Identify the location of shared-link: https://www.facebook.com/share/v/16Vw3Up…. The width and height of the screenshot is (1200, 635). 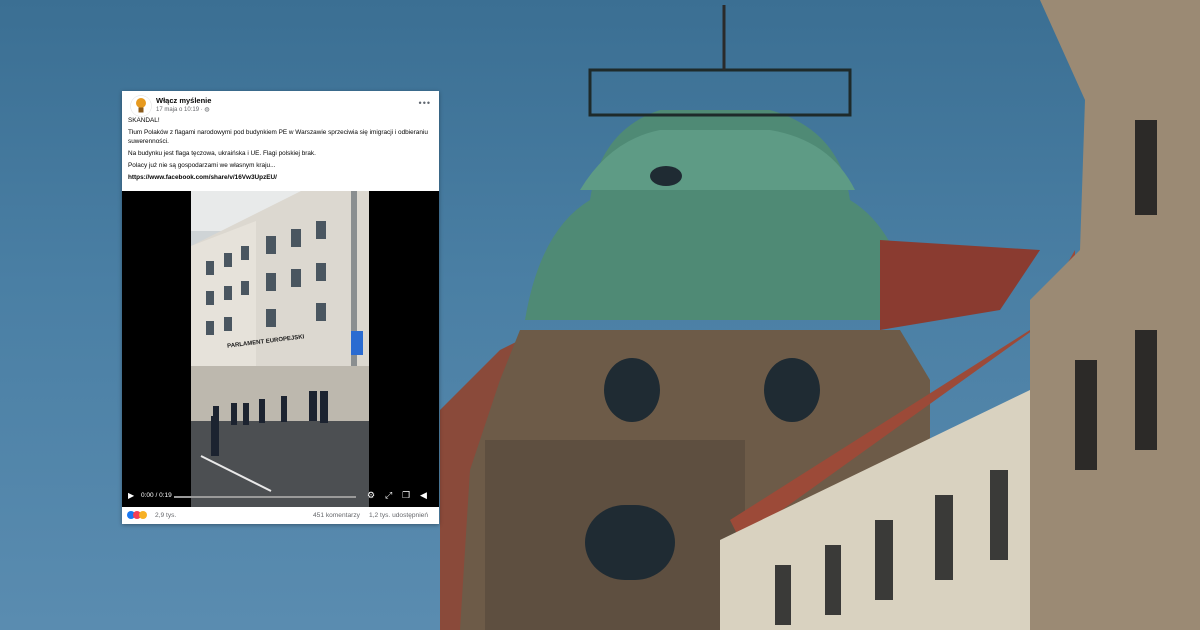
(279, 177).